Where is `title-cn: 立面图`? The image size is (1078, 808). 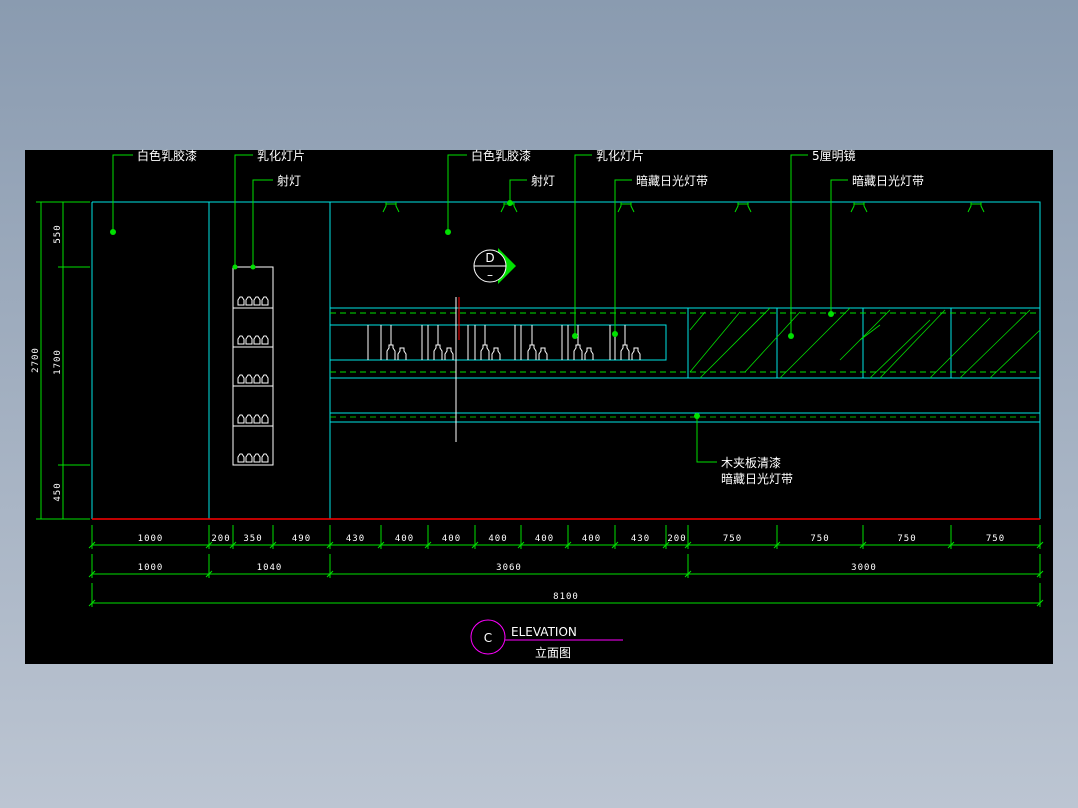
title-cn: 立面图 is located at coordinates (553, 652).